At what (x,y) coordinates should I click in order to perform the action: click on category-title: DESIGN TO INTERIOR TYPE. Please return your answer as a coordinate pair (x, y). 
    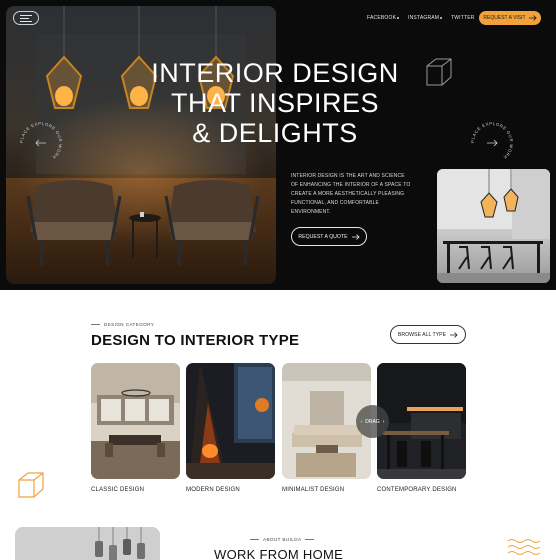
    Looking at the image, I should click on (195, 340).